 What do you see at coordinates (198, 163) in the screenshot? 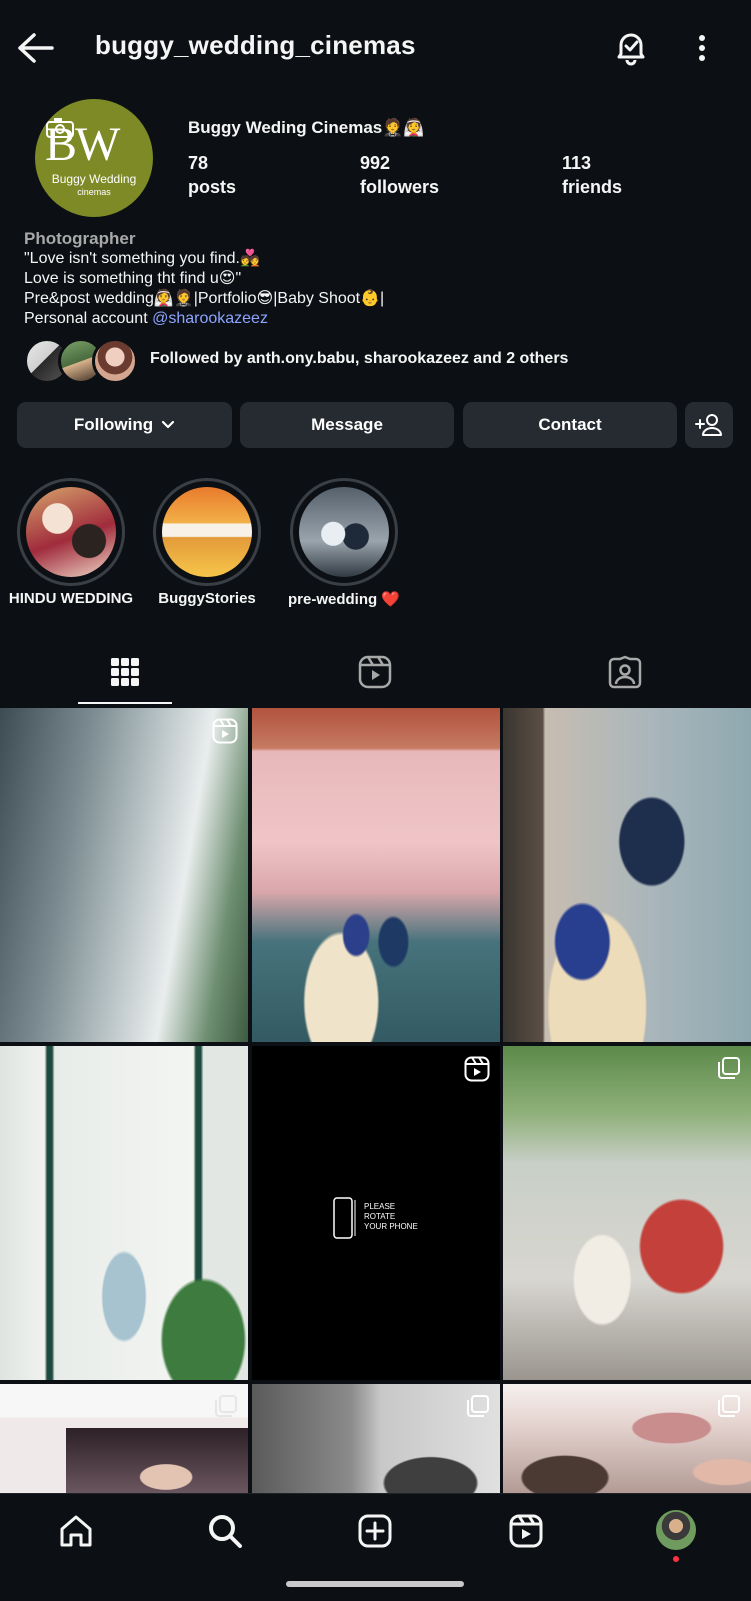
I see `stat-value: 78` at bounding box center [198, 163].